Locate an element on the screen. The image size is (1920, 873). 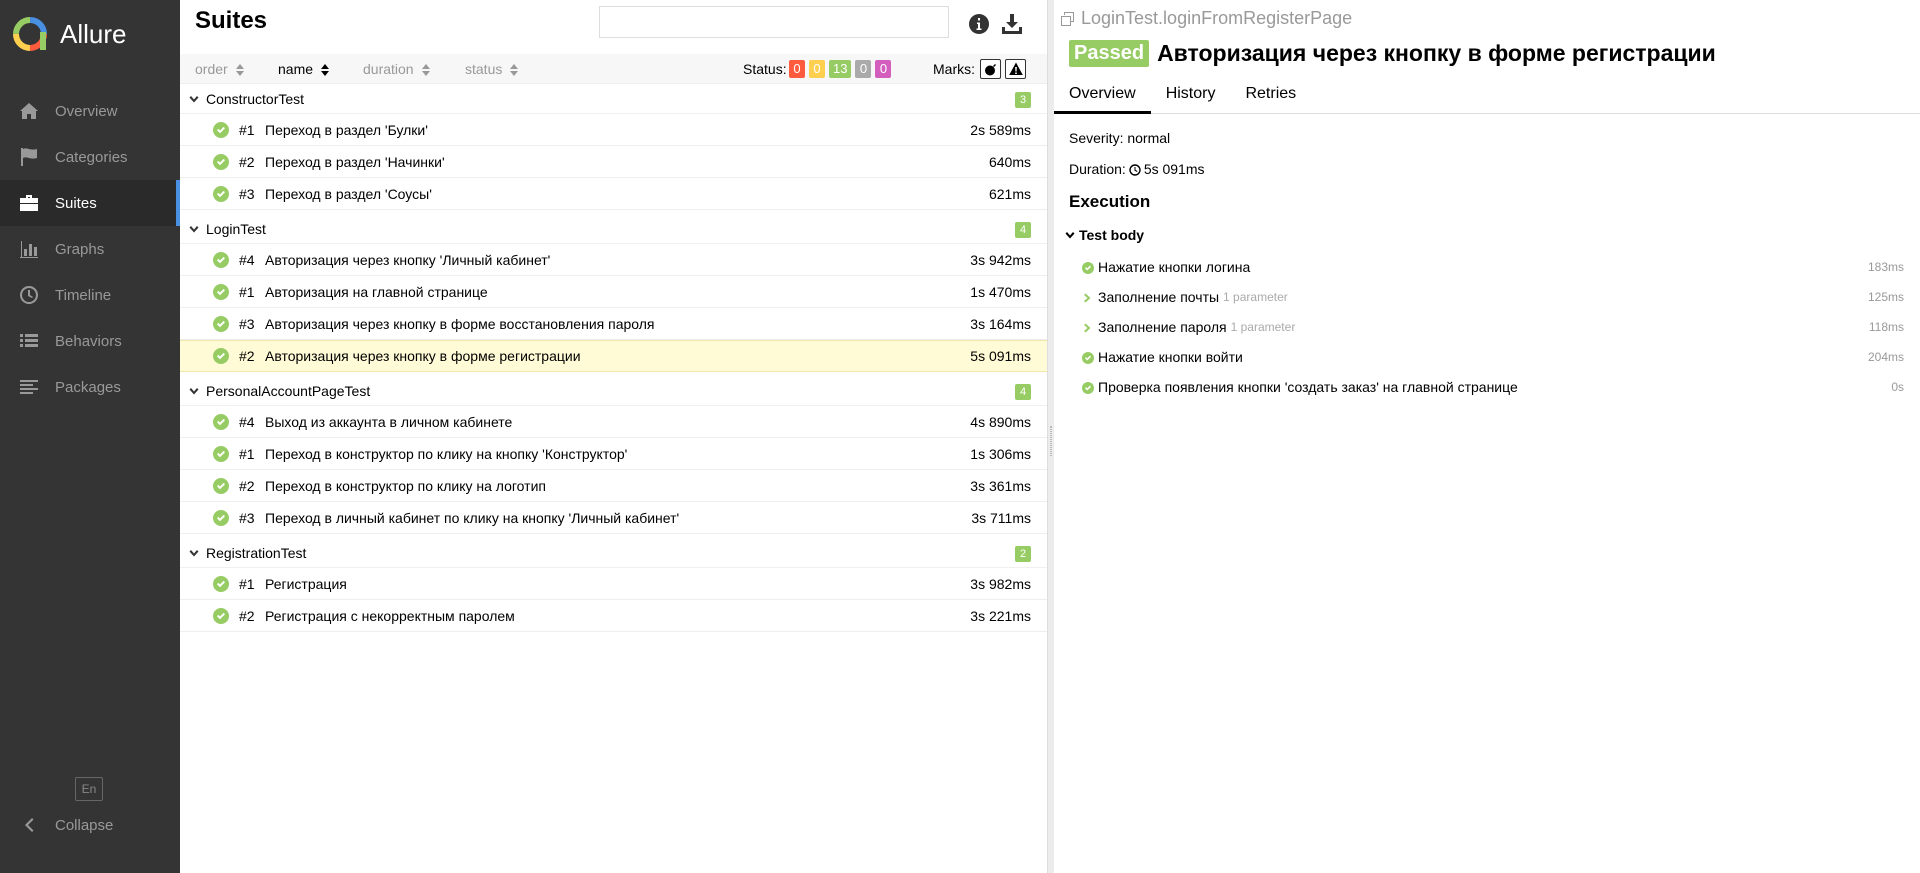
test-duration: 3s 164ms is located at coordinates (1000, 323).